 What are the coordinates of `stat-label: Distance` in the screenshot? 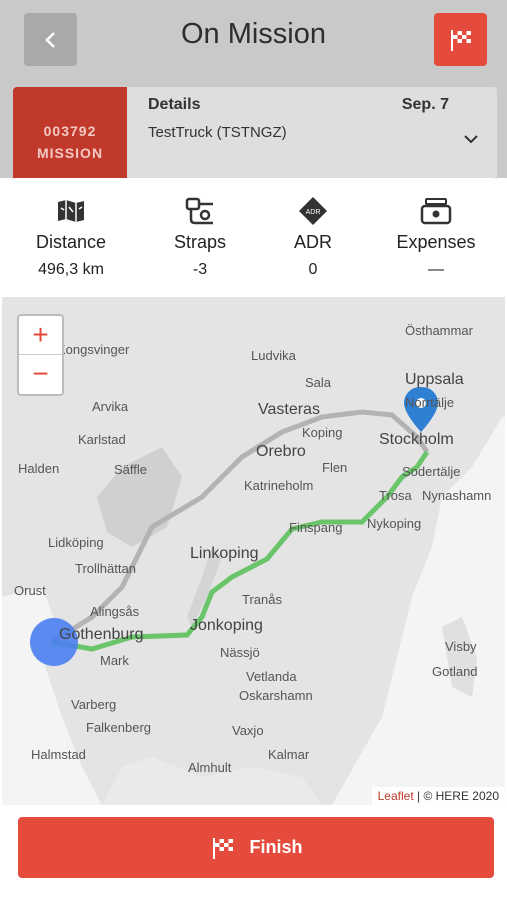 It's located at (71, 242).